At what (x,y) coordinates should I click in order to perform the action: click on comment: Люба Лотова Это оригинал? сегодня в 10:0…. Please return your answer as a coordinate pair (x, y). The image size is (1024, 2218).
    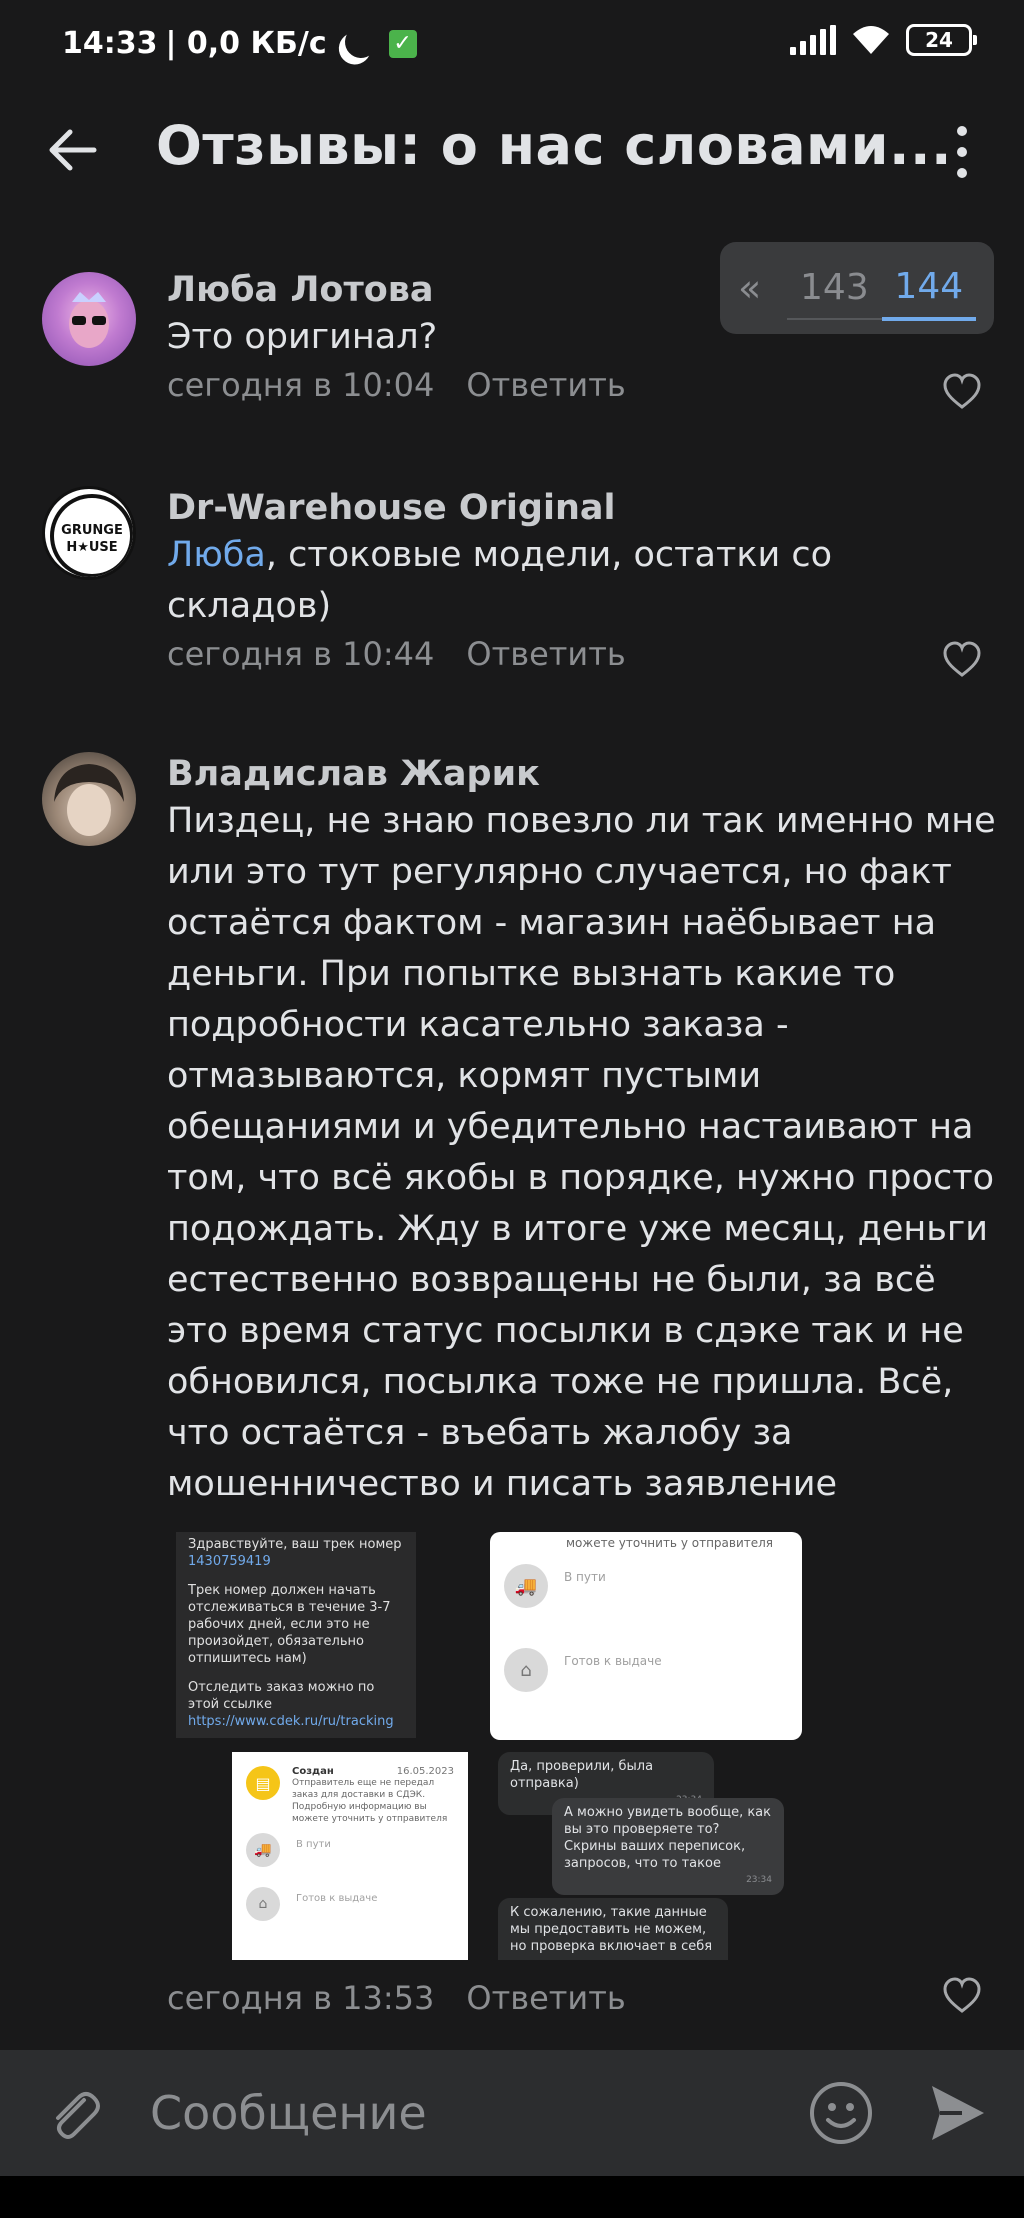
    Looking at the image, I should click on (512, 348).